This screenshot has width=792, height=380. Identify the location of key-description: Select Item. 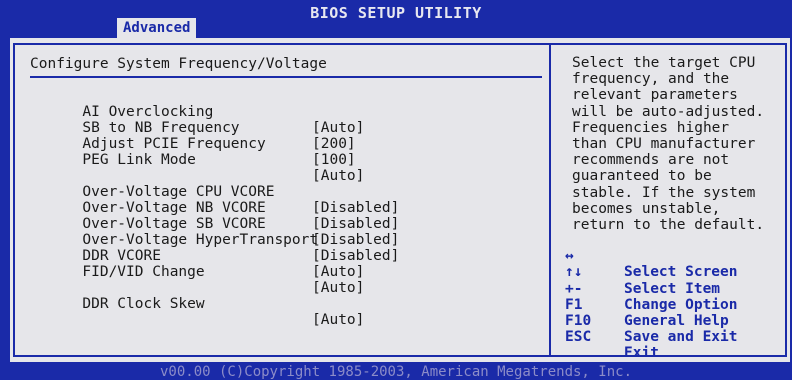
(672, 288).